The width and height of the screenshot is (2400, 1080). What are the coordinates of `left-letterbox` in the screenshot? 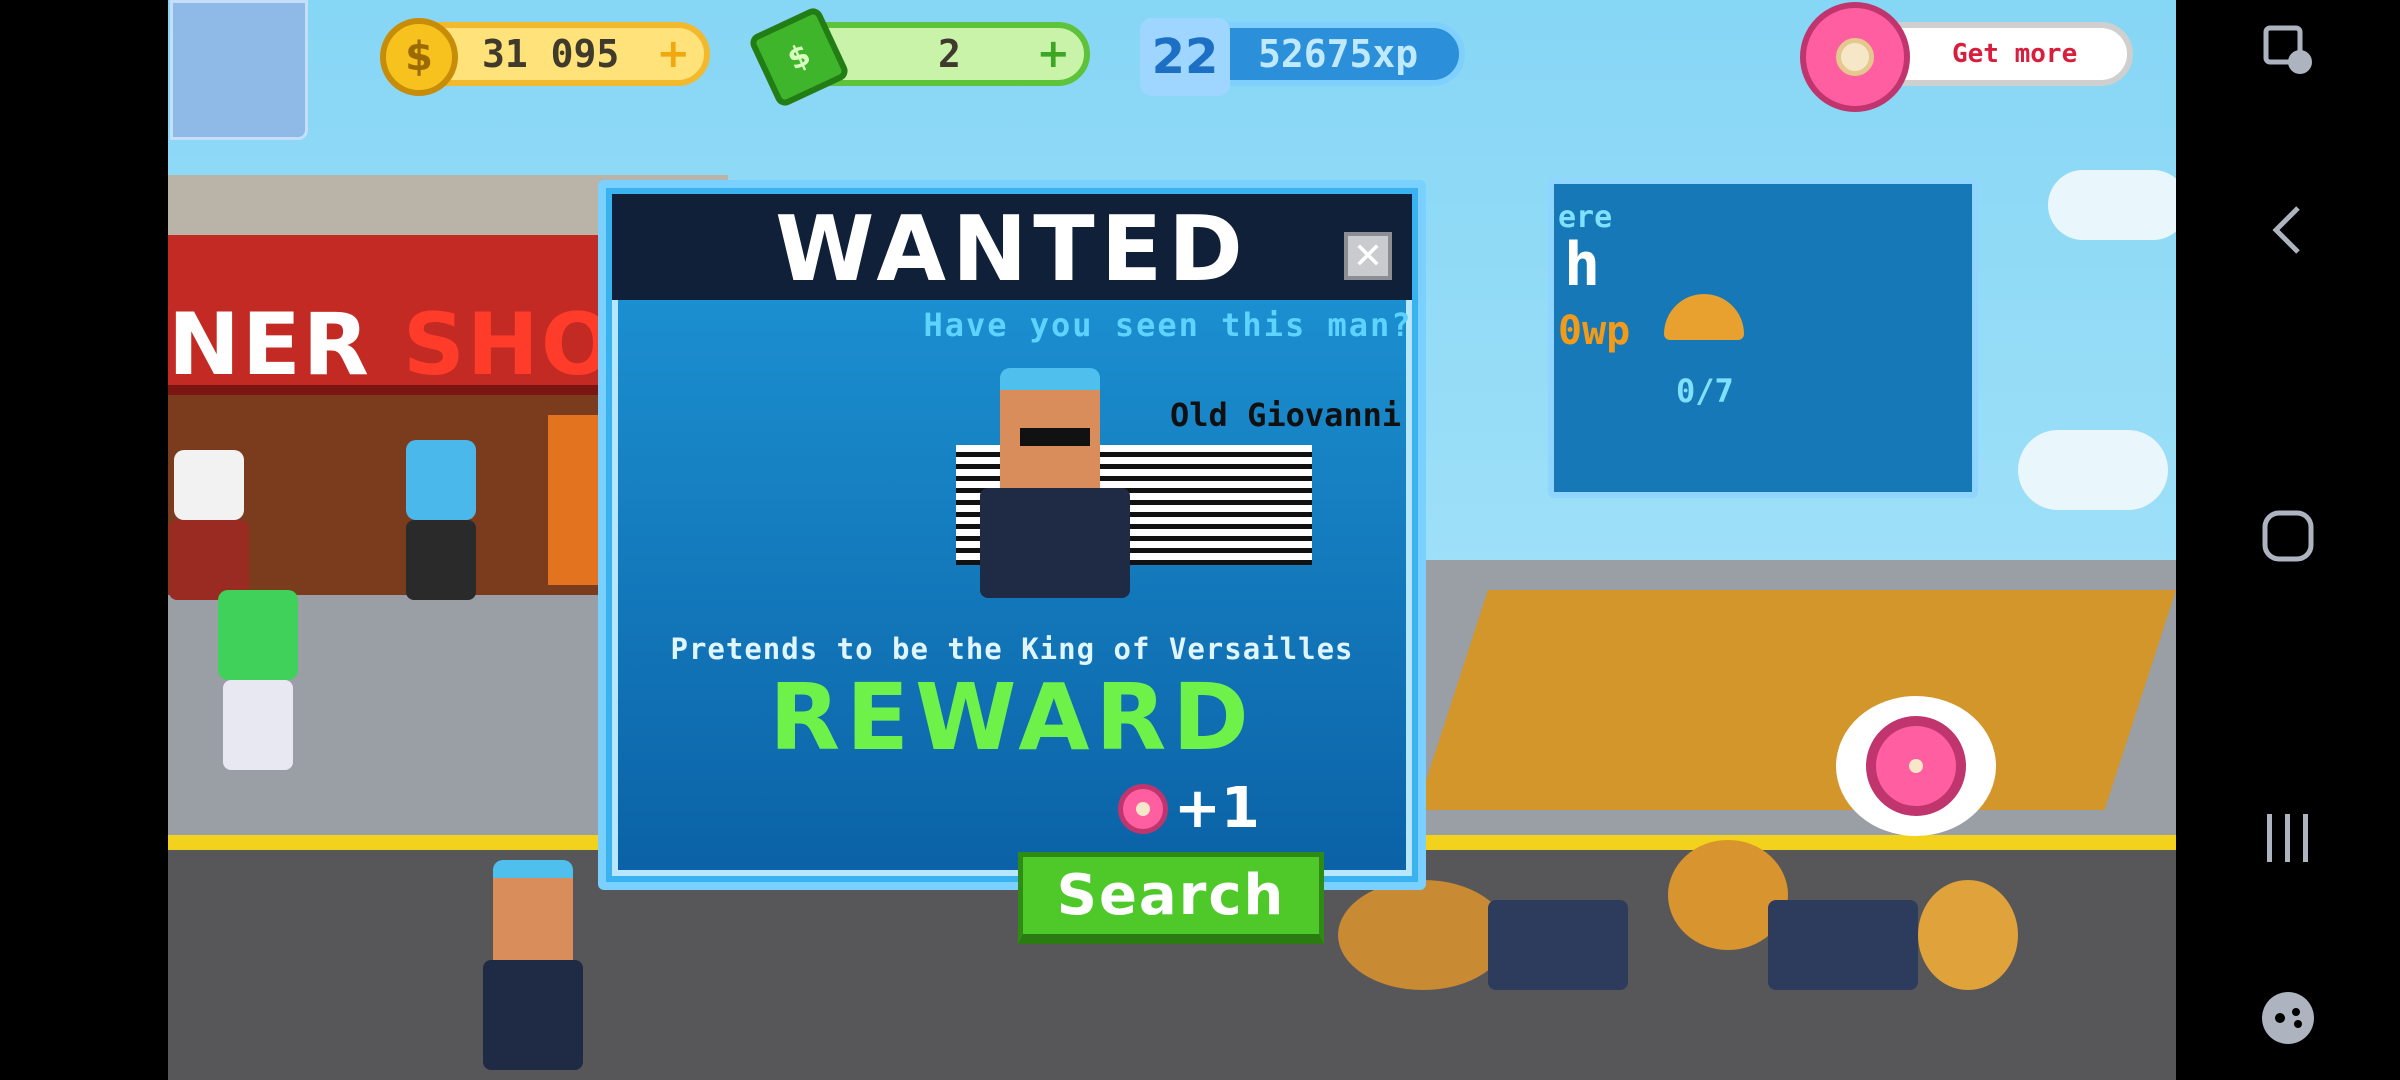 It's located at (84, 540).